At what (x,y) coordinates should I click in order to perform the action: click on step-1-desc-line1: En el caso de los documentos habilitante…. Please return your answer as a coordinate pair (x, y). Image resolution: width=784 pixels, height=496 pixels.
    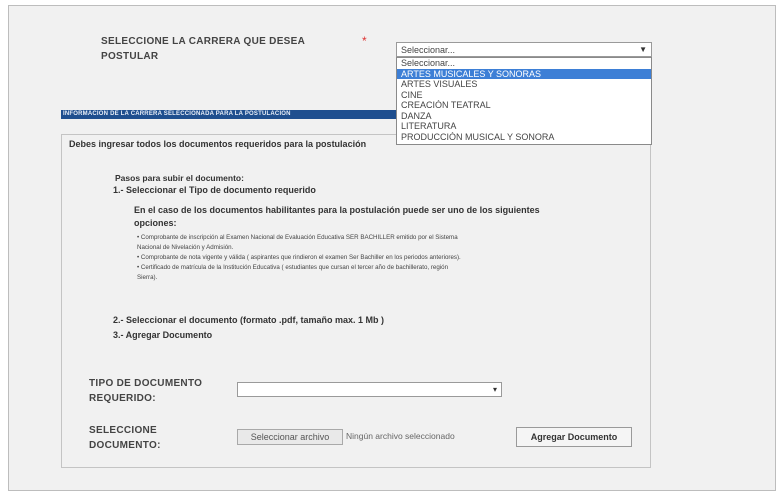
    Looking at the image, I should click on (337, 210).